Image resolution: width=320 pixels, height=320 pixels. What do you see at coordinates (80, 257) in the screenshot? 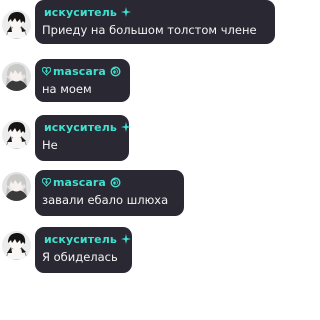
I see `message-text: Я обиделась` at bounding box center [80, 257].